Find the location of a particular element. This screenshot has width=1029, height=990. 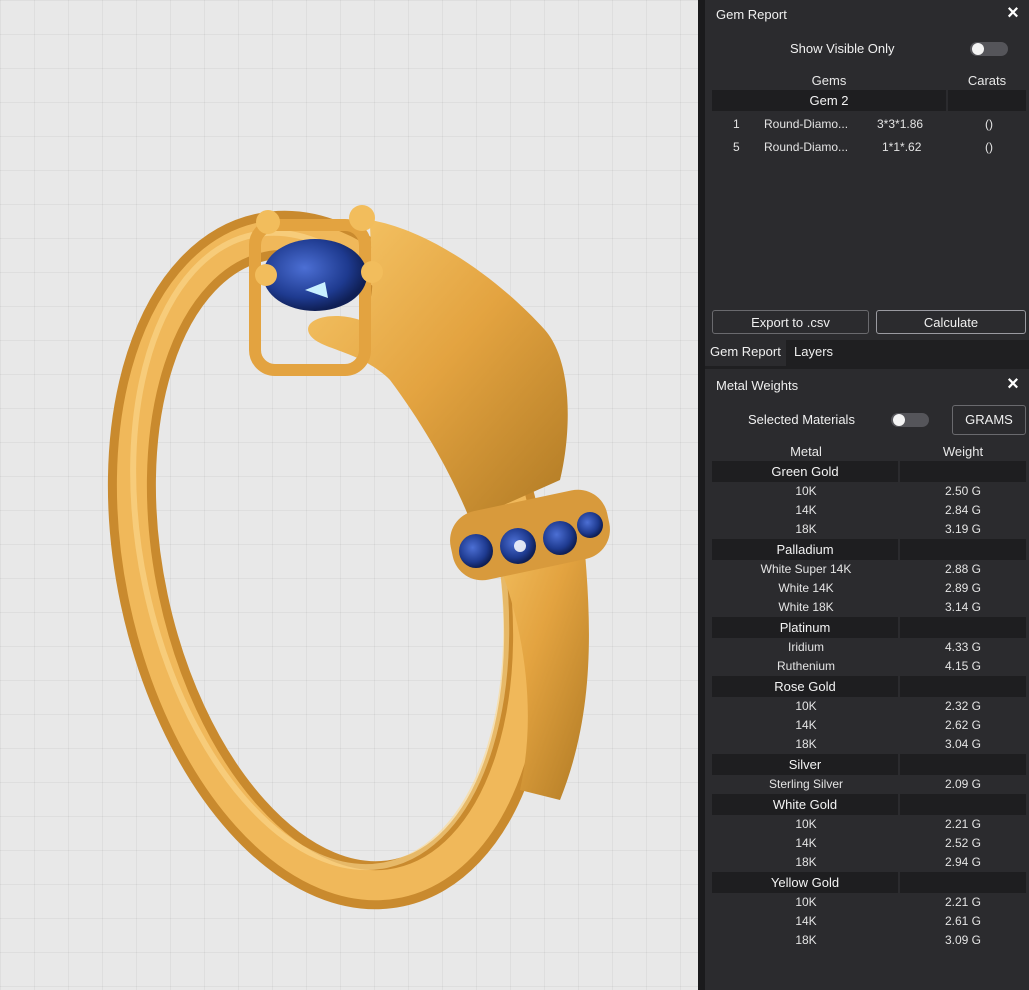

gem-group-name: Gem 2 is located at coordinates (829, 100).